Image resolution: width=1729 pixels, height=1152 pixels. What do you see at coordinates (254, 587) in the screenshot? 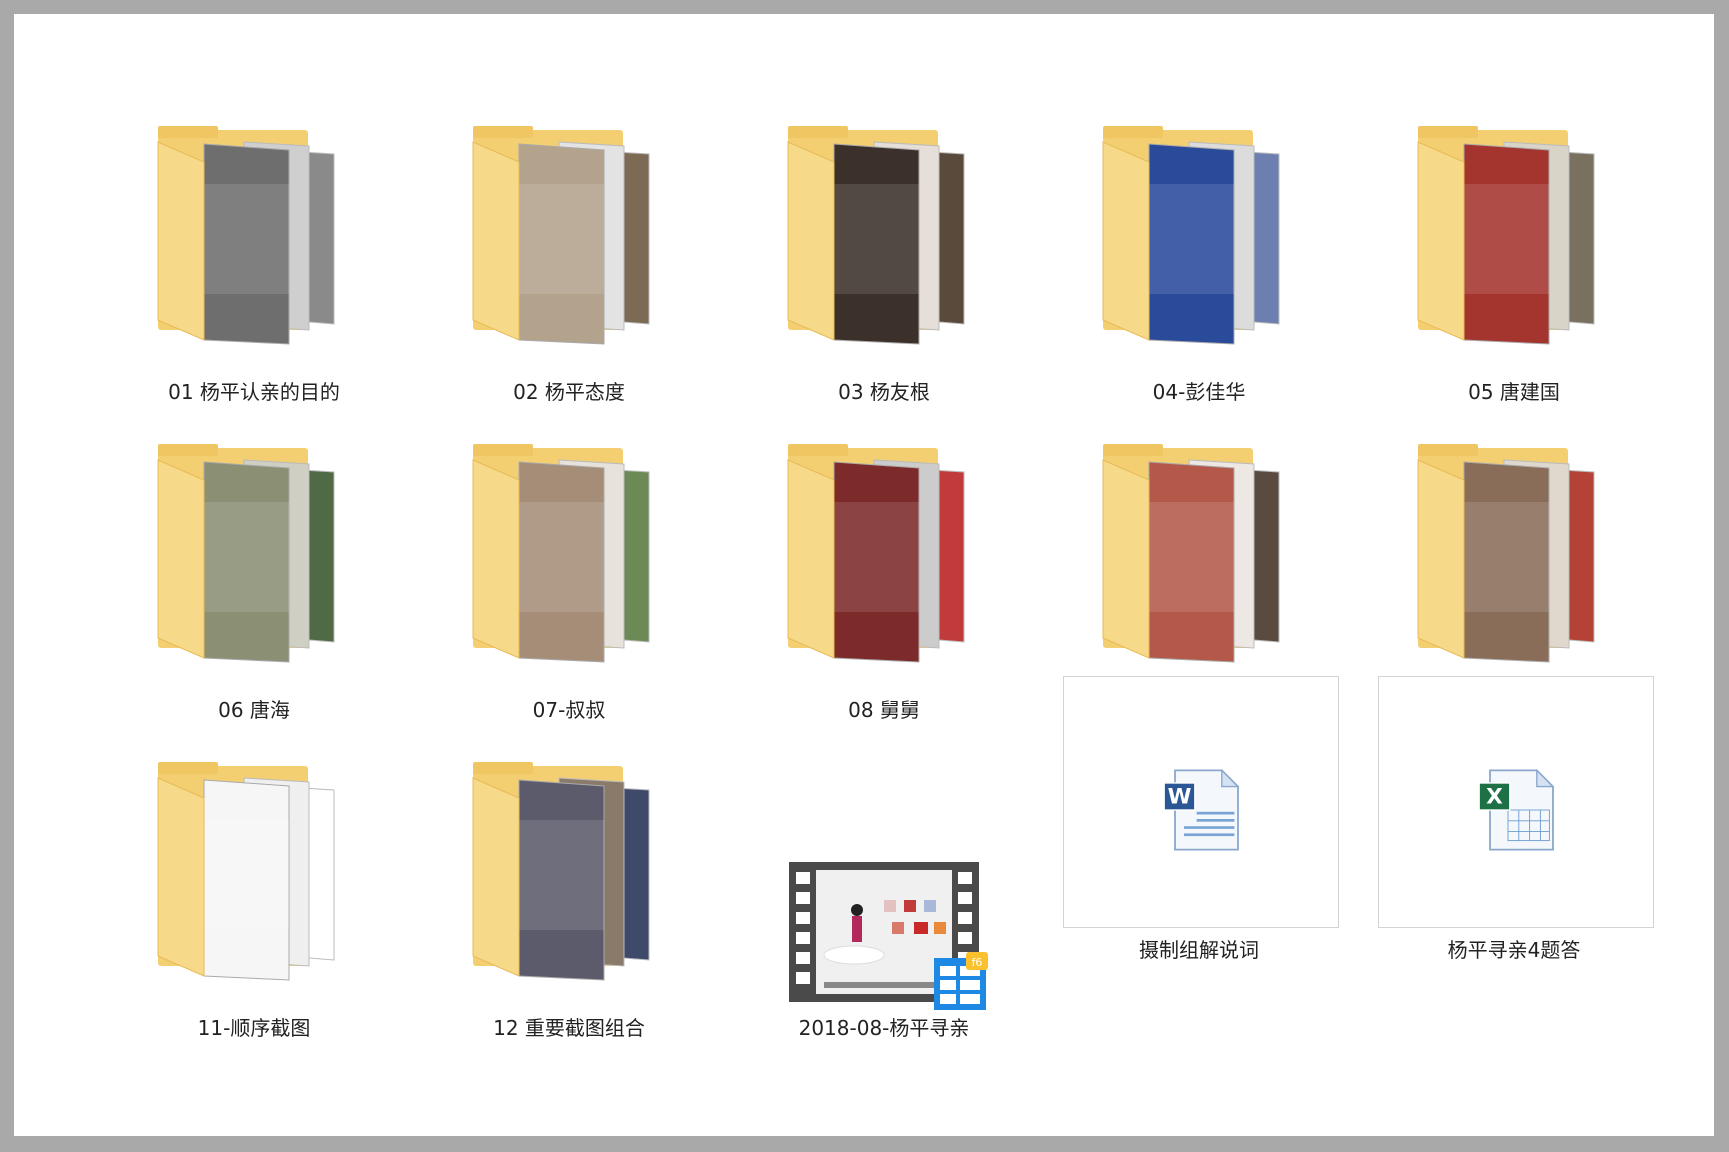
I see `folder-item: 06 唐海` at bounding box center [254, 587].